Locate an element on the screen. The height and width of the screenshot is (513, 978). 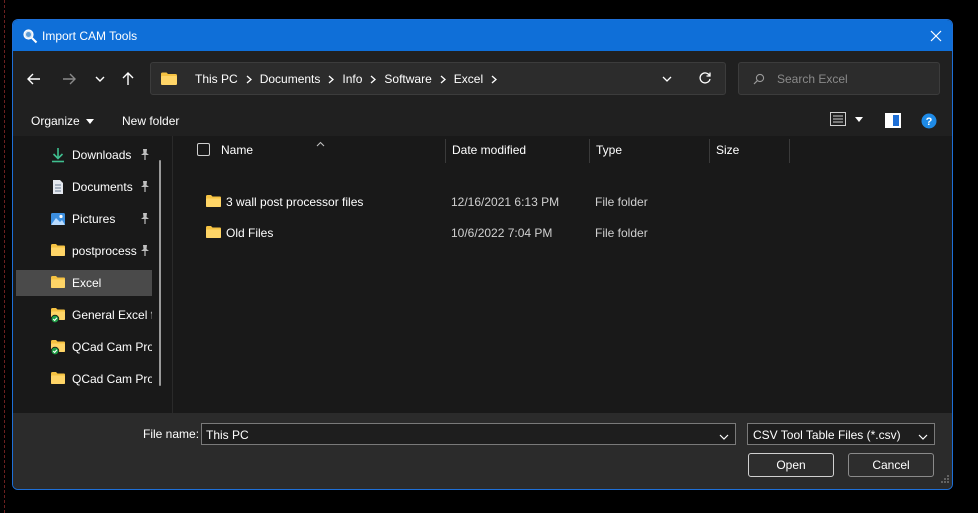
file-name-combobox is located at coordinates (468, 434).